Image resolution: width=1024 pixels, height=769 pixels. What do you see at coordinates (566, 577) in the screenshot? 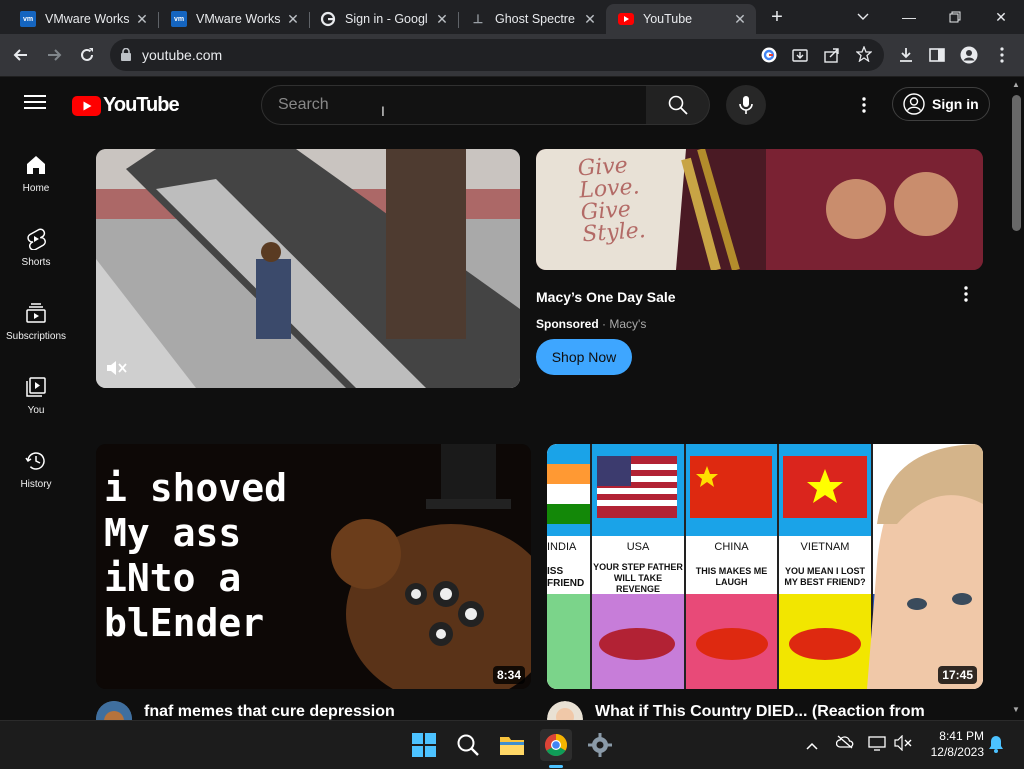
I see `thumb-caption: ISS FRIEND` at bounding box center [566, 577].